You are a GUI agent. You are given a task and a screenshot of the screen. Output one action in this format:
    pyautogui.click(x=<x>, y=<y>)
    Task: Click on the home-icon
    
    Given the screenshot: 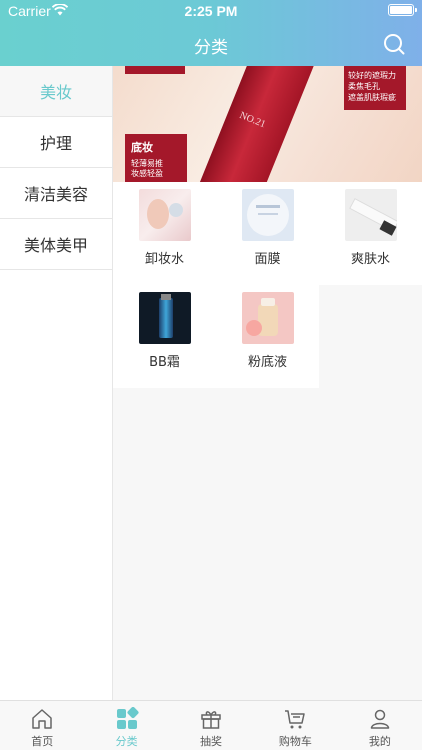 What is the action you would take?
    pyautogui.click(x=42, y=719)
    